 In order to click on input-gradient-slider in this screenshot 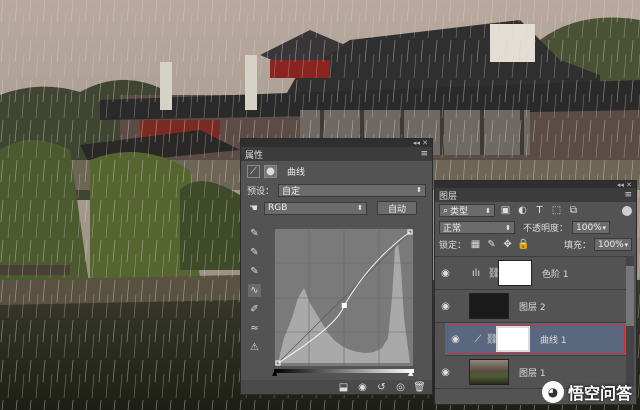, I will do `click(344, 371)`.